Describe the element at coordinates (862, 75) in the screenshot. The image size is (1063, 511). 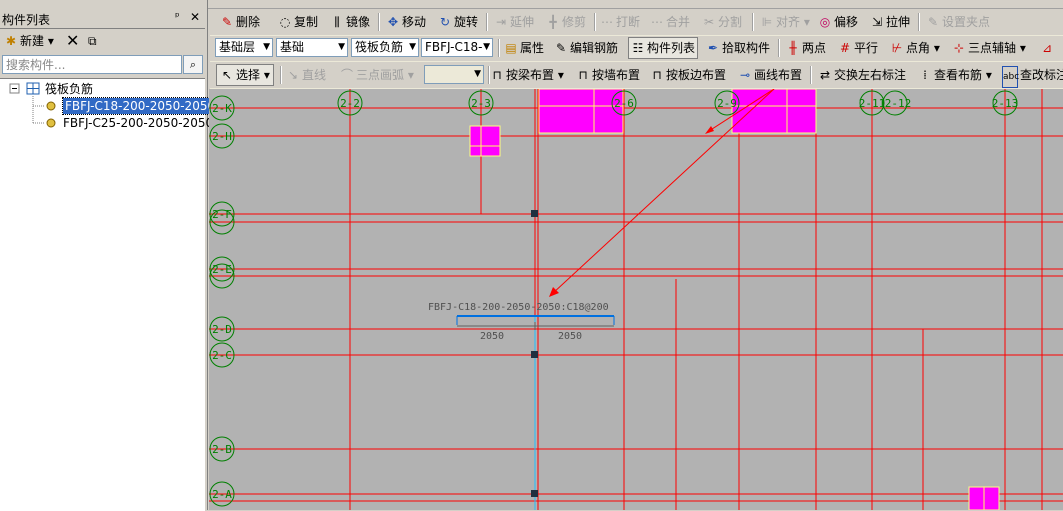
I see `swap-labels-button: ⇄ 交换左右标注` at that location.